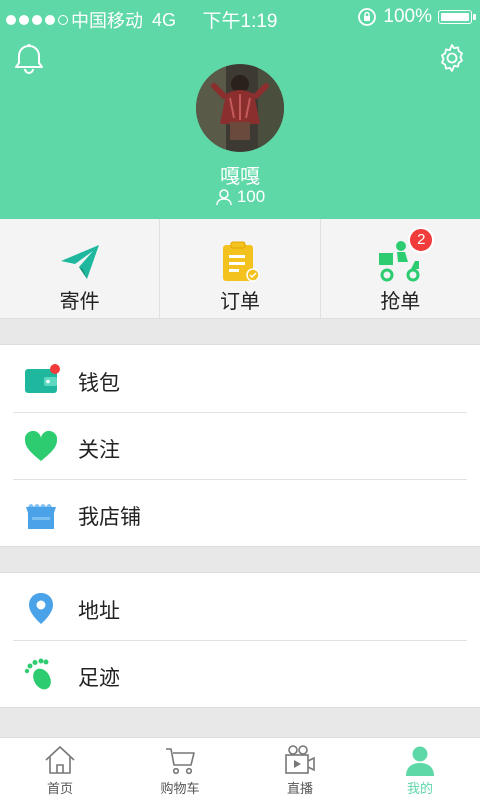 This screenshot has width=480, height=801. What do you see at coordinates (42, 378) in the screenshot?
I see `wallet-icon` at bounding box center [42, 378].